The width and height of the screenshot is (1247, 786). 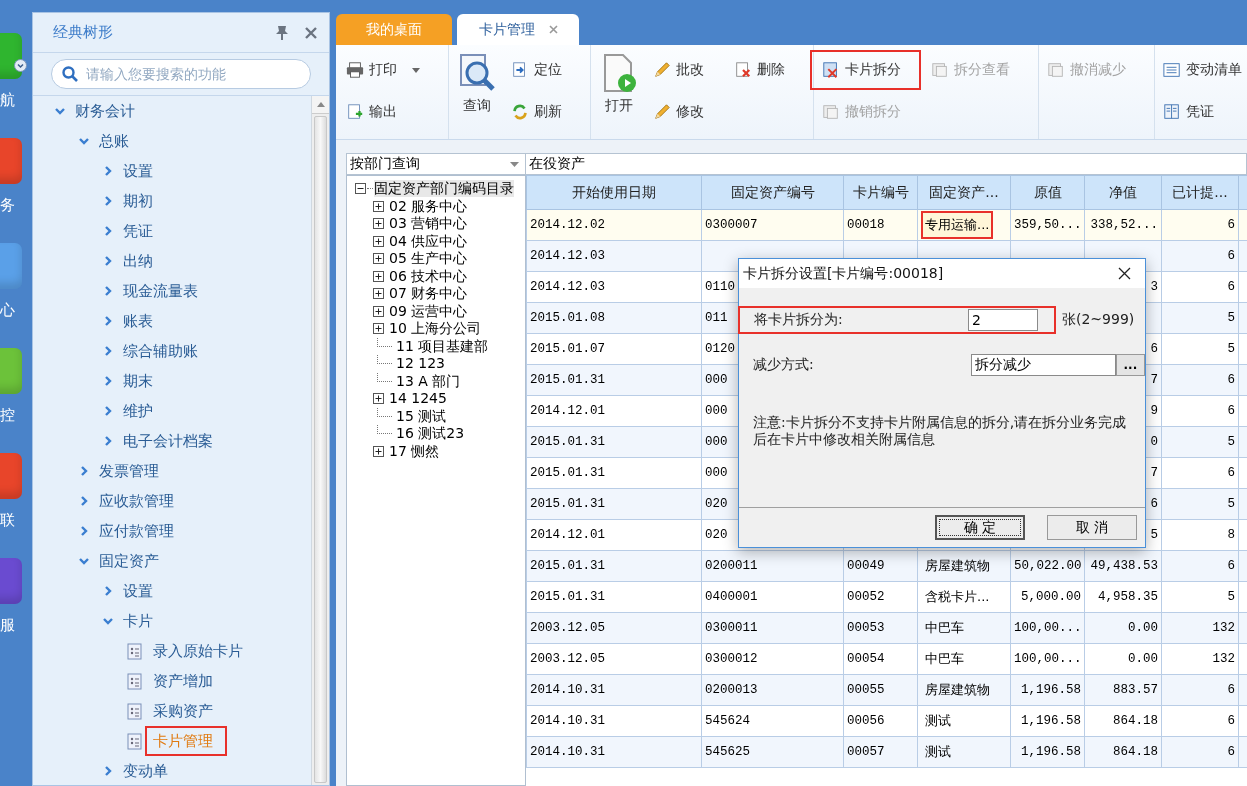 I want to click on tree-item: 维护, so click(x=141, y=411).